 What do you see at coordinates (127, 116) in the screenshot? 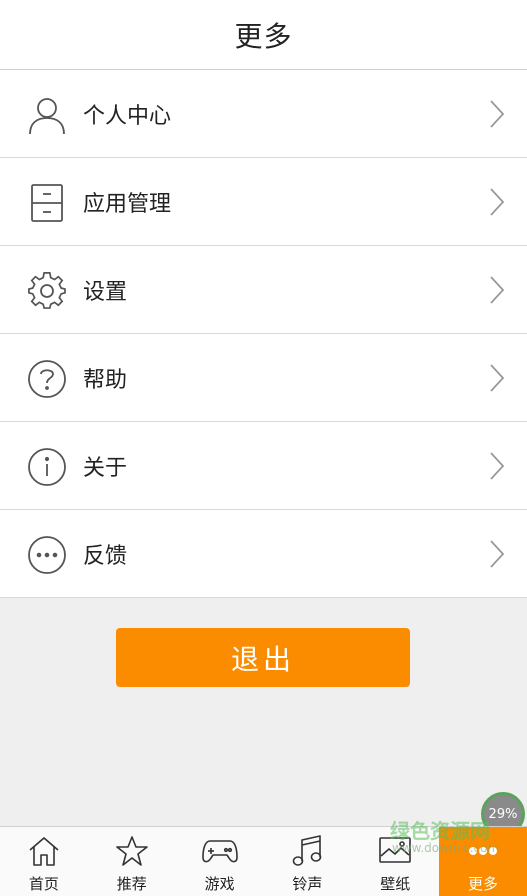
I see `menu-item-label: 个人中心` at bounding box center [127, 116].